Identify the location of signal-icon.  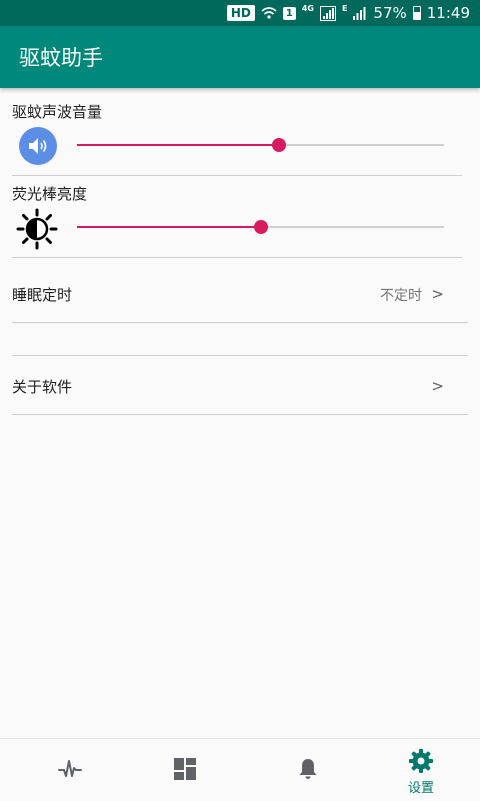
(327, 13).